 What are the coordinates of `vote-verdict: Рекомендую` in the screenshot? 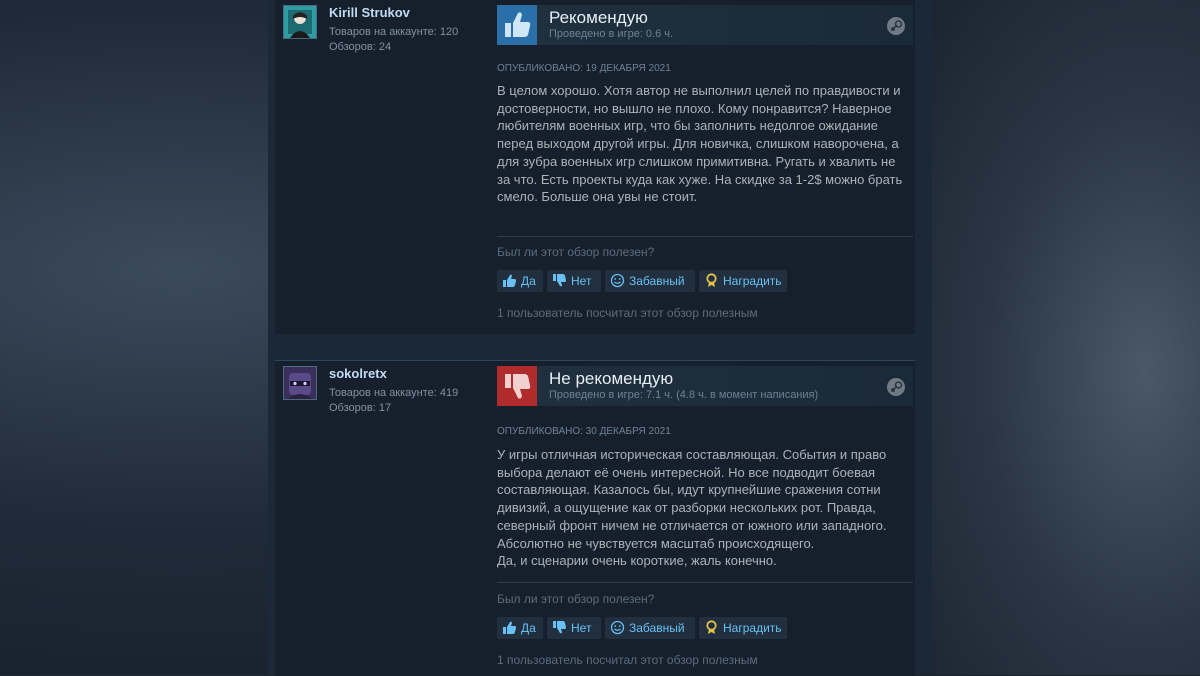 It's located at (598, 17).